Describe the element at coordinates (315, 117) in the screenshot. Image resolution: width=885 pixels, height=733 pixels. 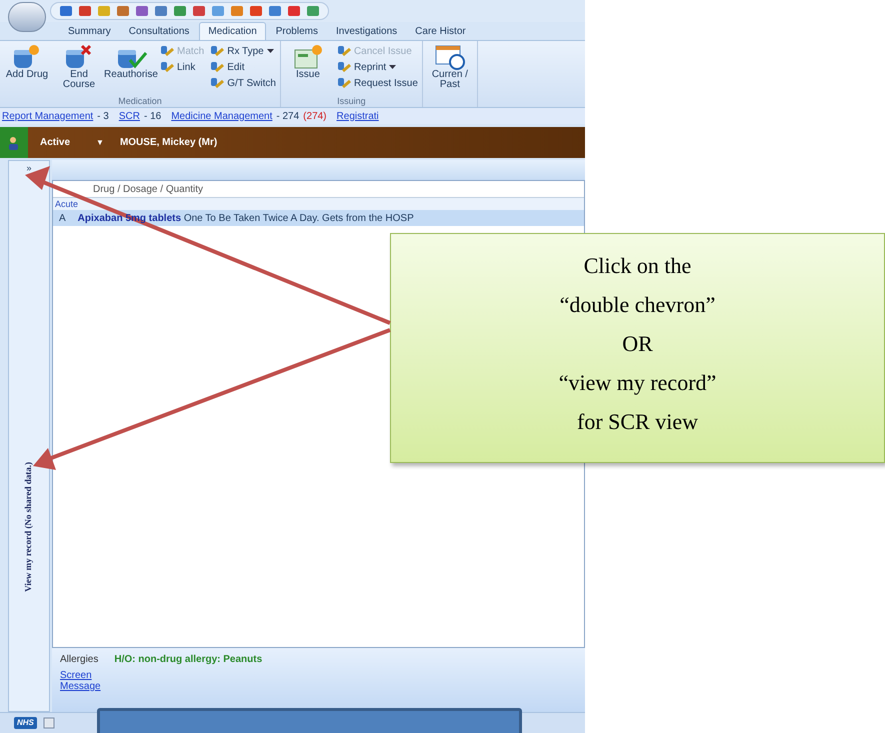
I see `count-label: (274)` at that location.